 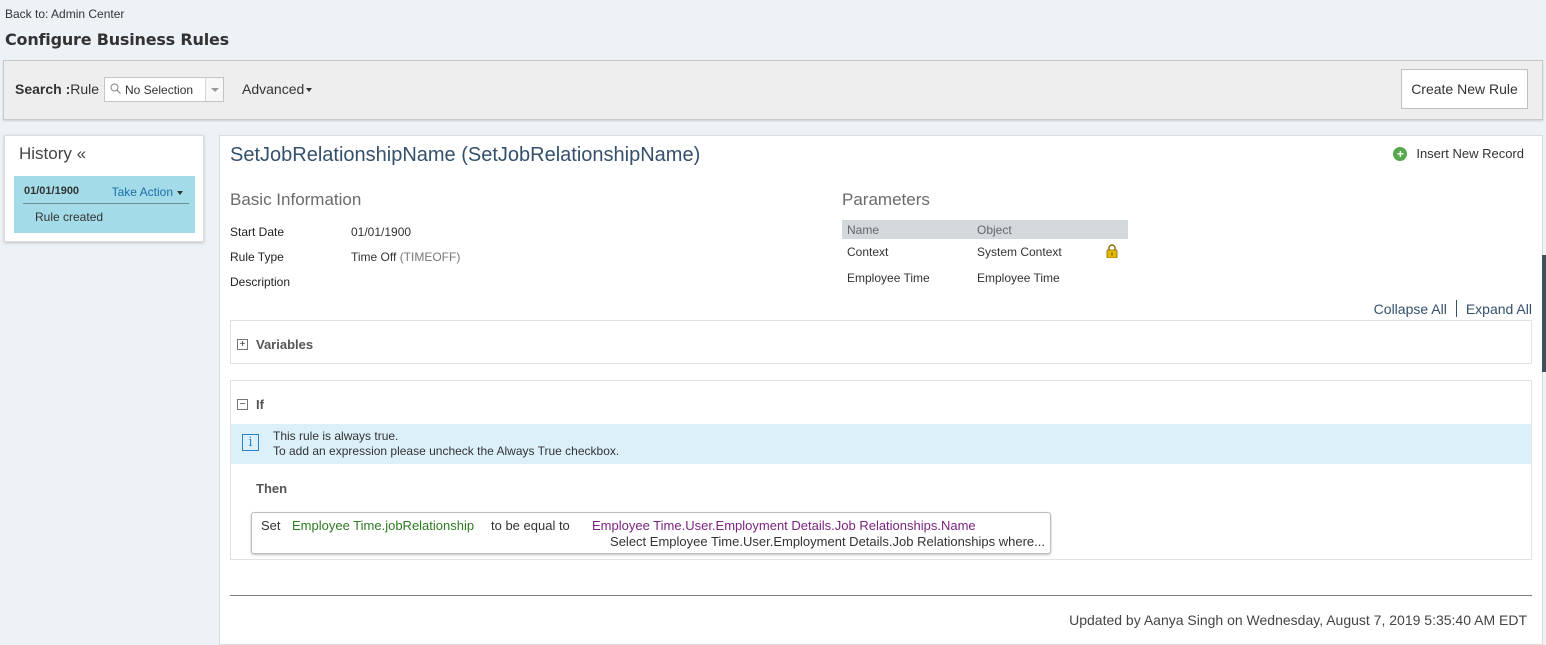 I want to click on scrollbar-thumb, so click(x=1544, y=313).